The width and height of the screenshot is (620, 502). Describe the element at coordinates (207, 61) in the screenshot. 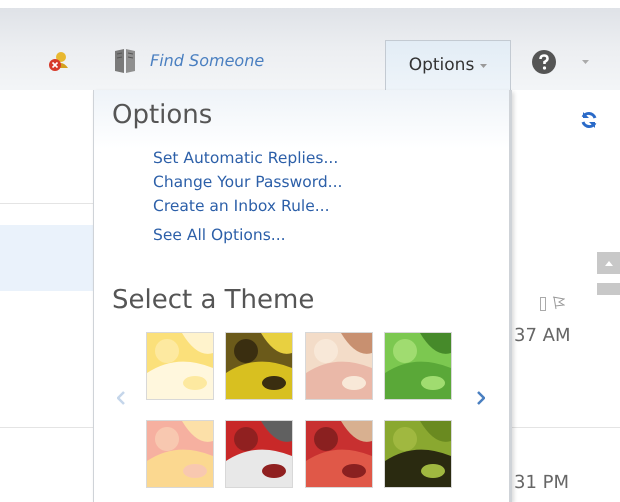

I see `find-someone-link: Find Someone` at that location.